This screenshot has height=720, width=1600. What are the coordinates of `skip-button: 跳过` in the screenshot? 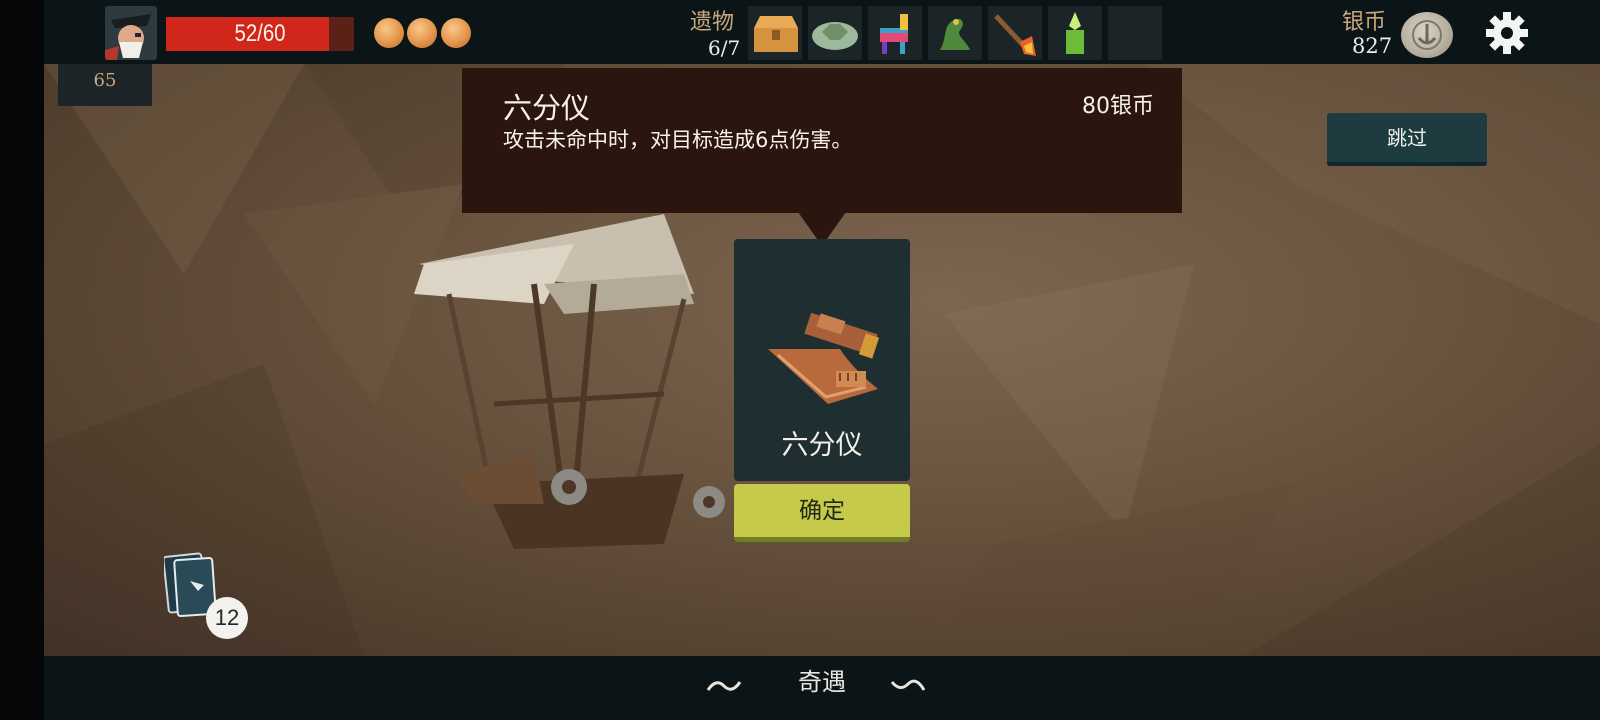 It's located at (1407, 139).